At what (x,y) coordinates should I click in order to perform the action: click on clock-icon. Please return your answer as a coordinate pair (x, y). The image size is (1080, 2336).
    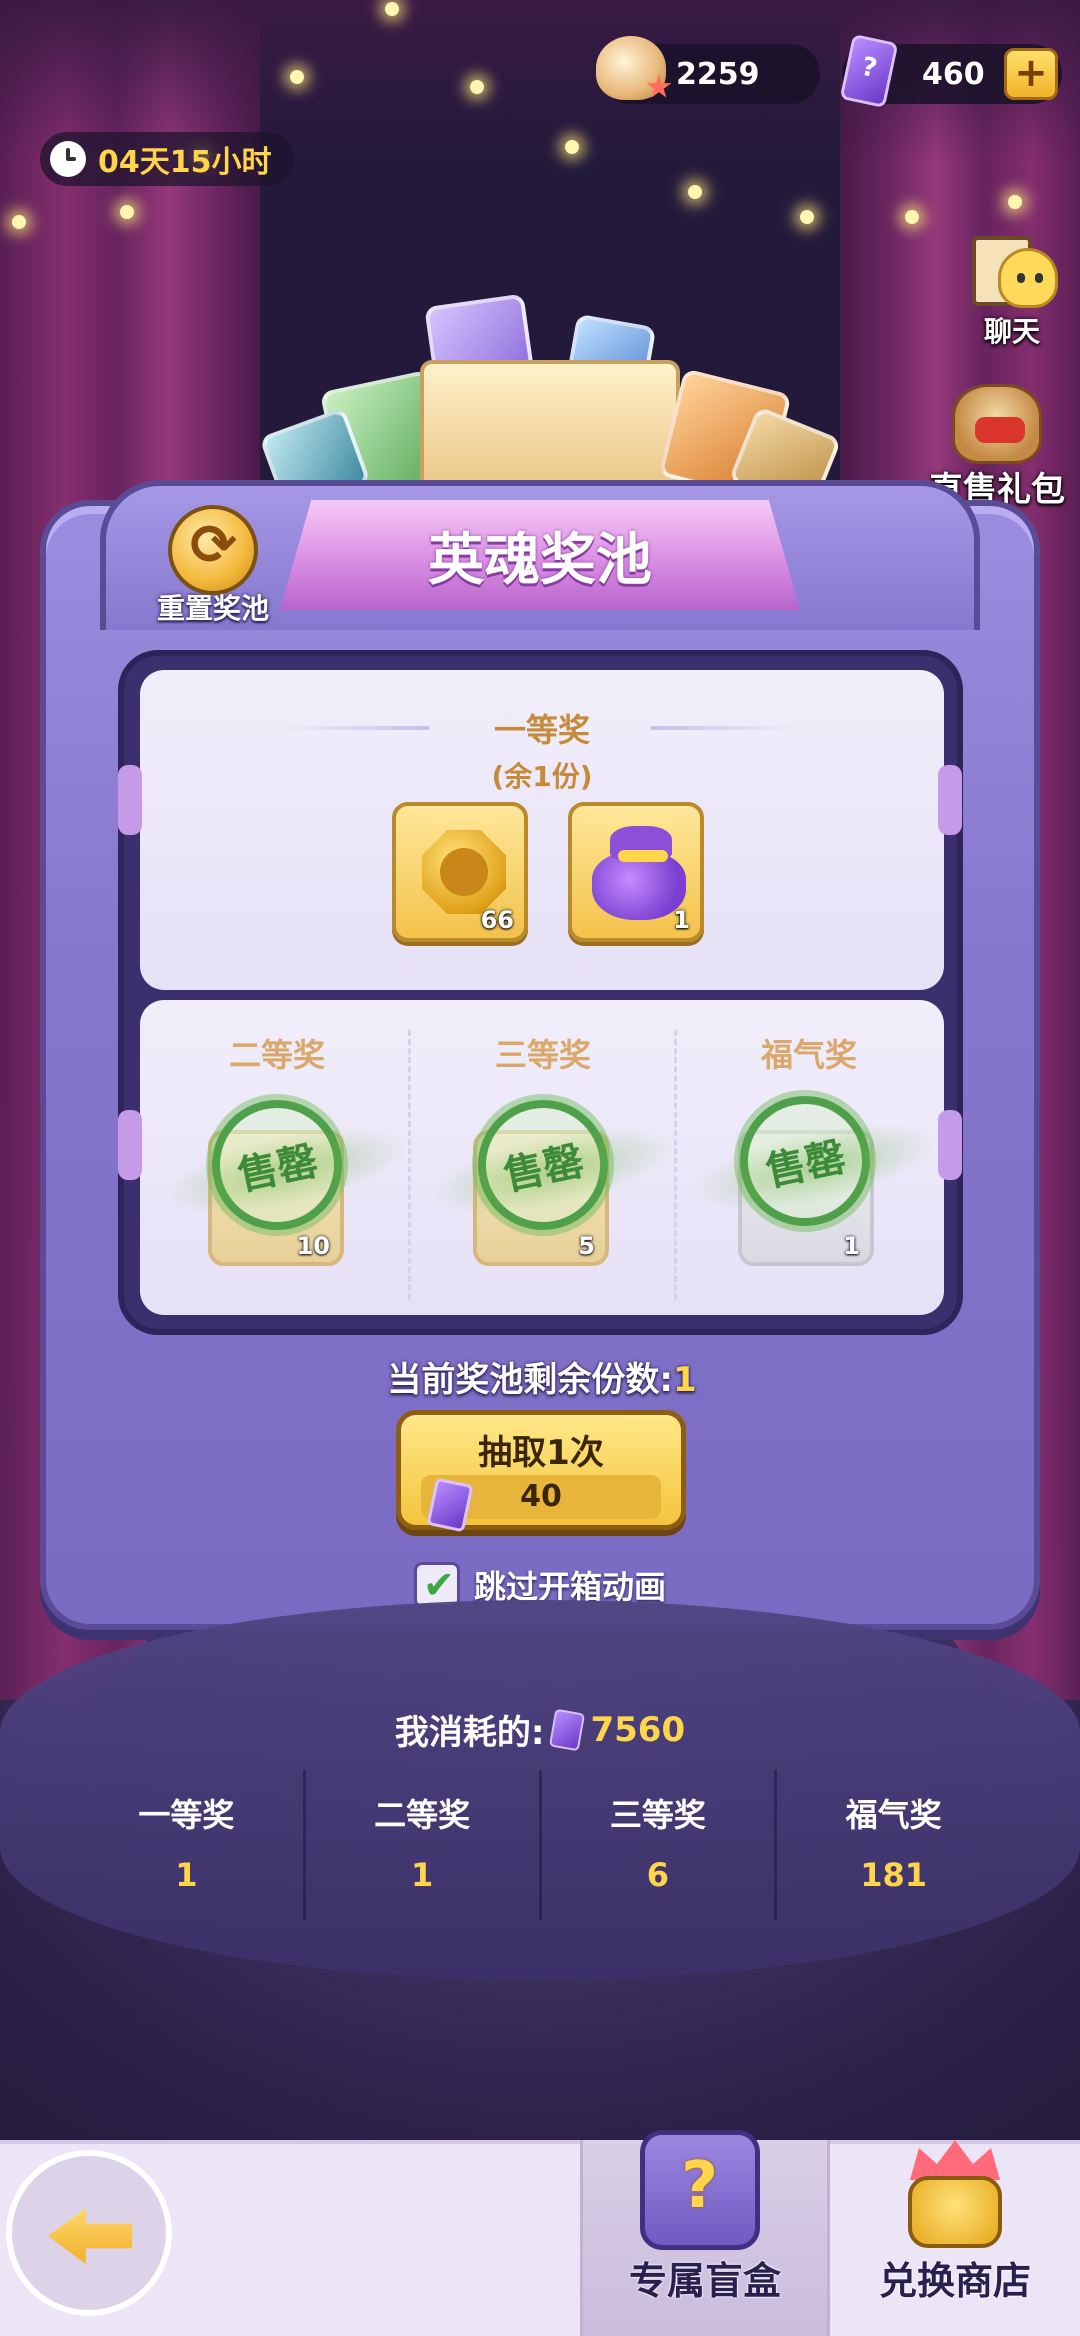
    Looking at the image, I should click on (68, 159).